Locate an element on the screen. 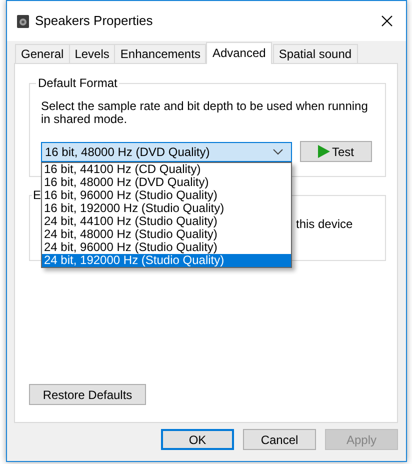  dropdown-option: 16 bit, 96000 Hz (Studio Quality) is located at coordinates (166, 195).